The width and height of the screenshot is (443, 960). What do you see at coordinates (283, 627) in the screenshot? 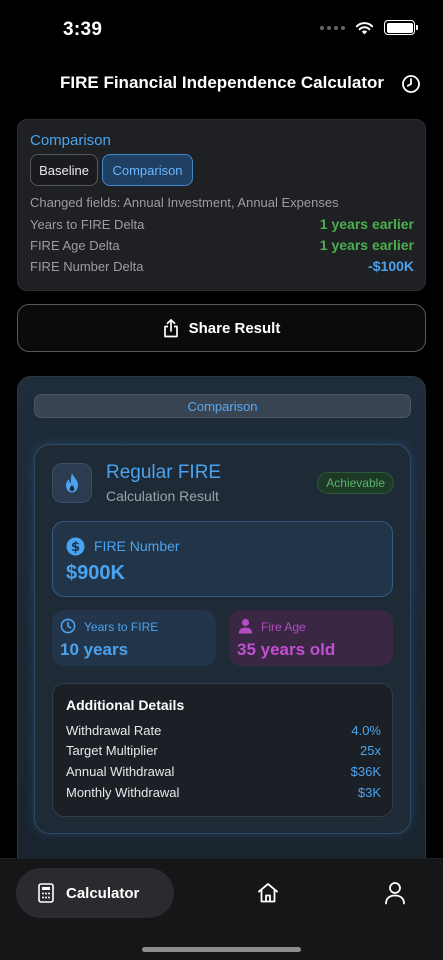
I see `fire-age-label: Fire Age` at bounding box center [283, 627].